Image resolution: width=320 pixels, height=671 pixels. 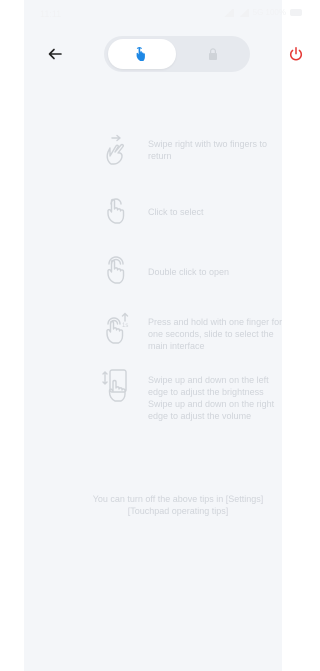 I want to click on double-tap-icon, so click(x=116, y=270).